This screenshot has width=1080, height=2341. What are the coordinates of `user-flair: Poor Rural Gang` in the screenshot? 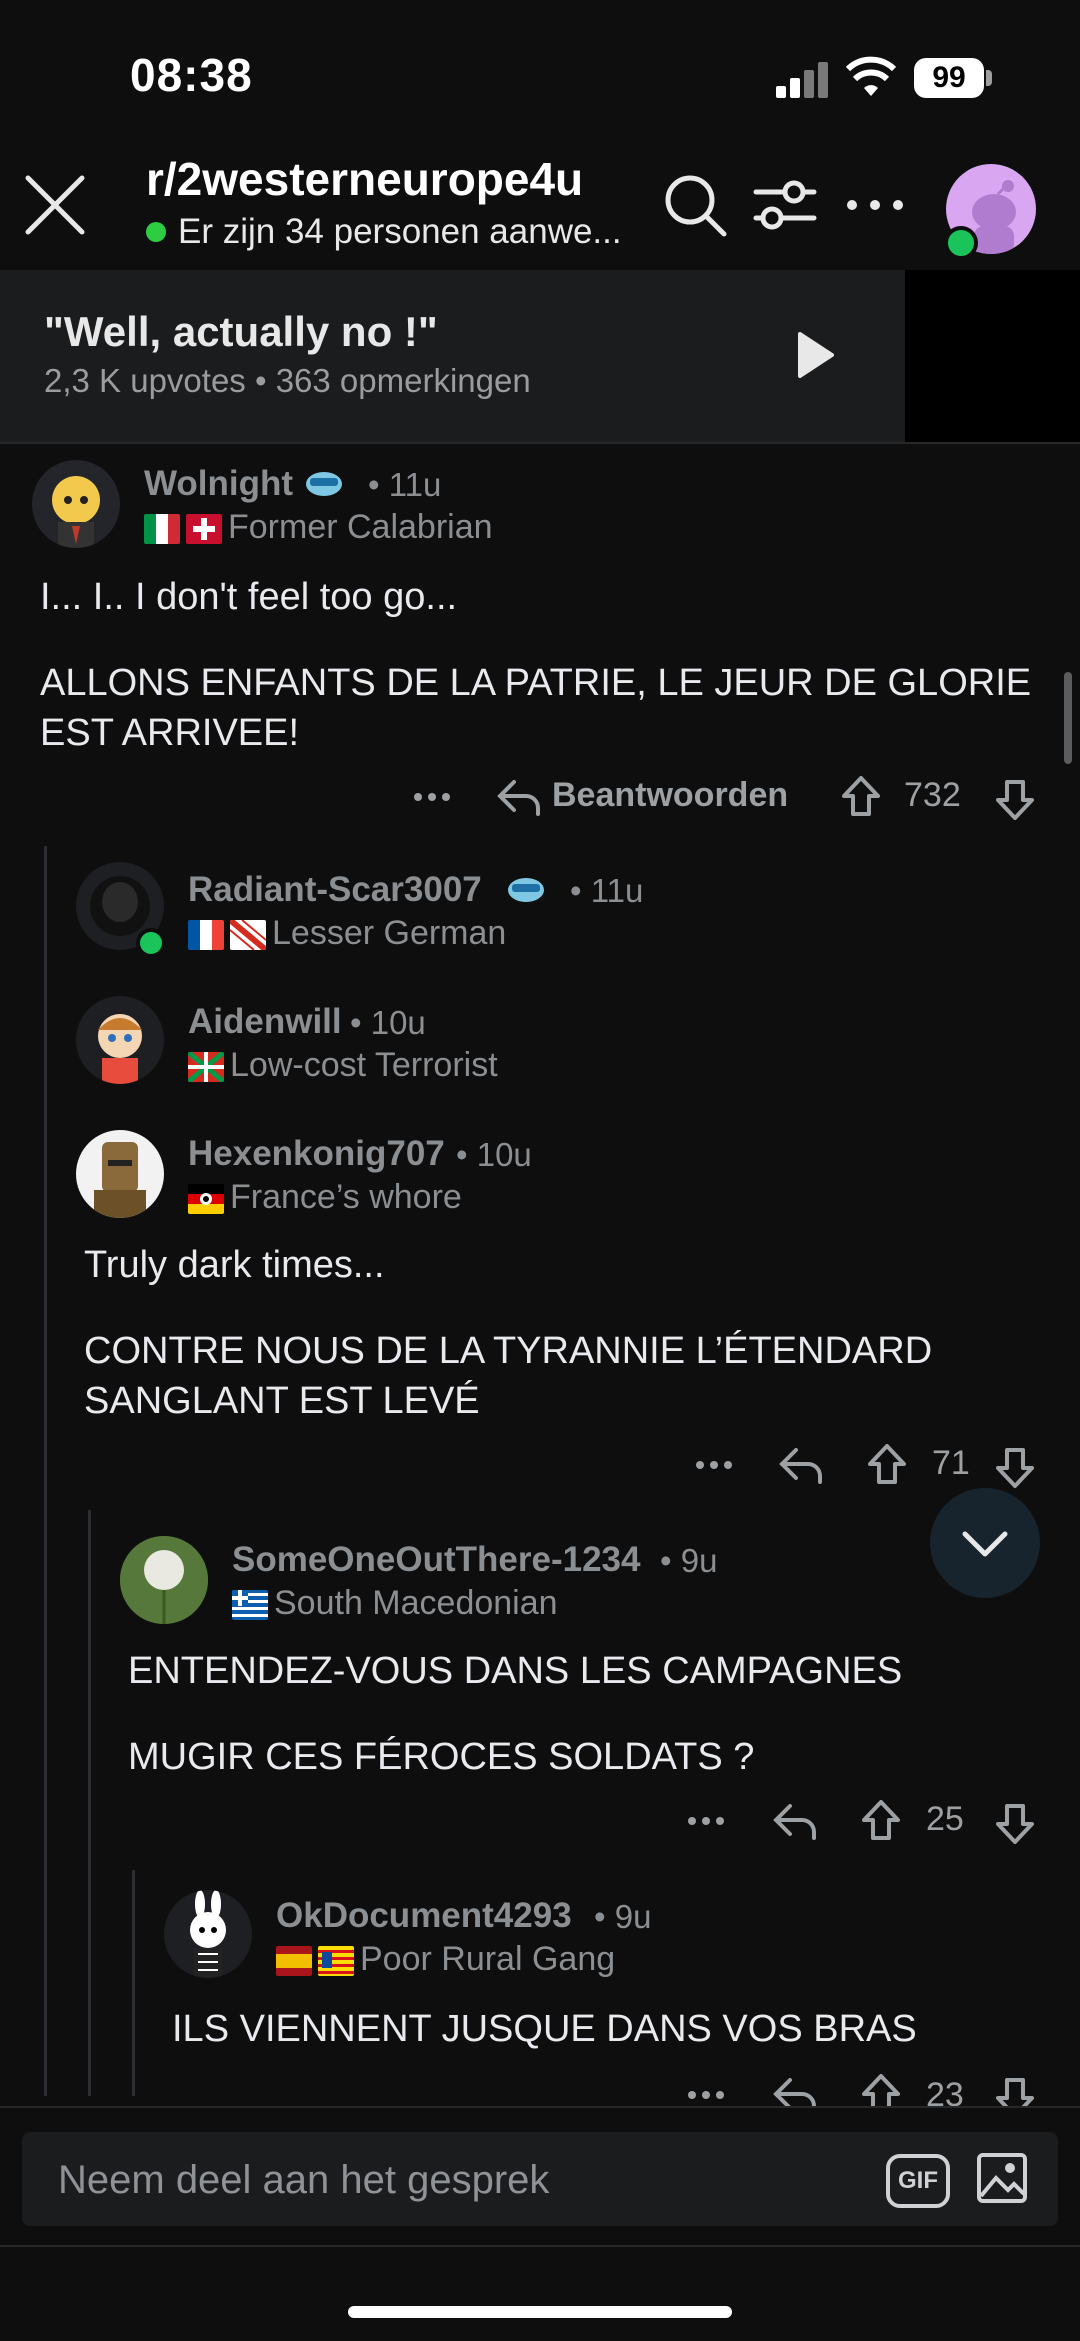 It's located at (445, 1959).